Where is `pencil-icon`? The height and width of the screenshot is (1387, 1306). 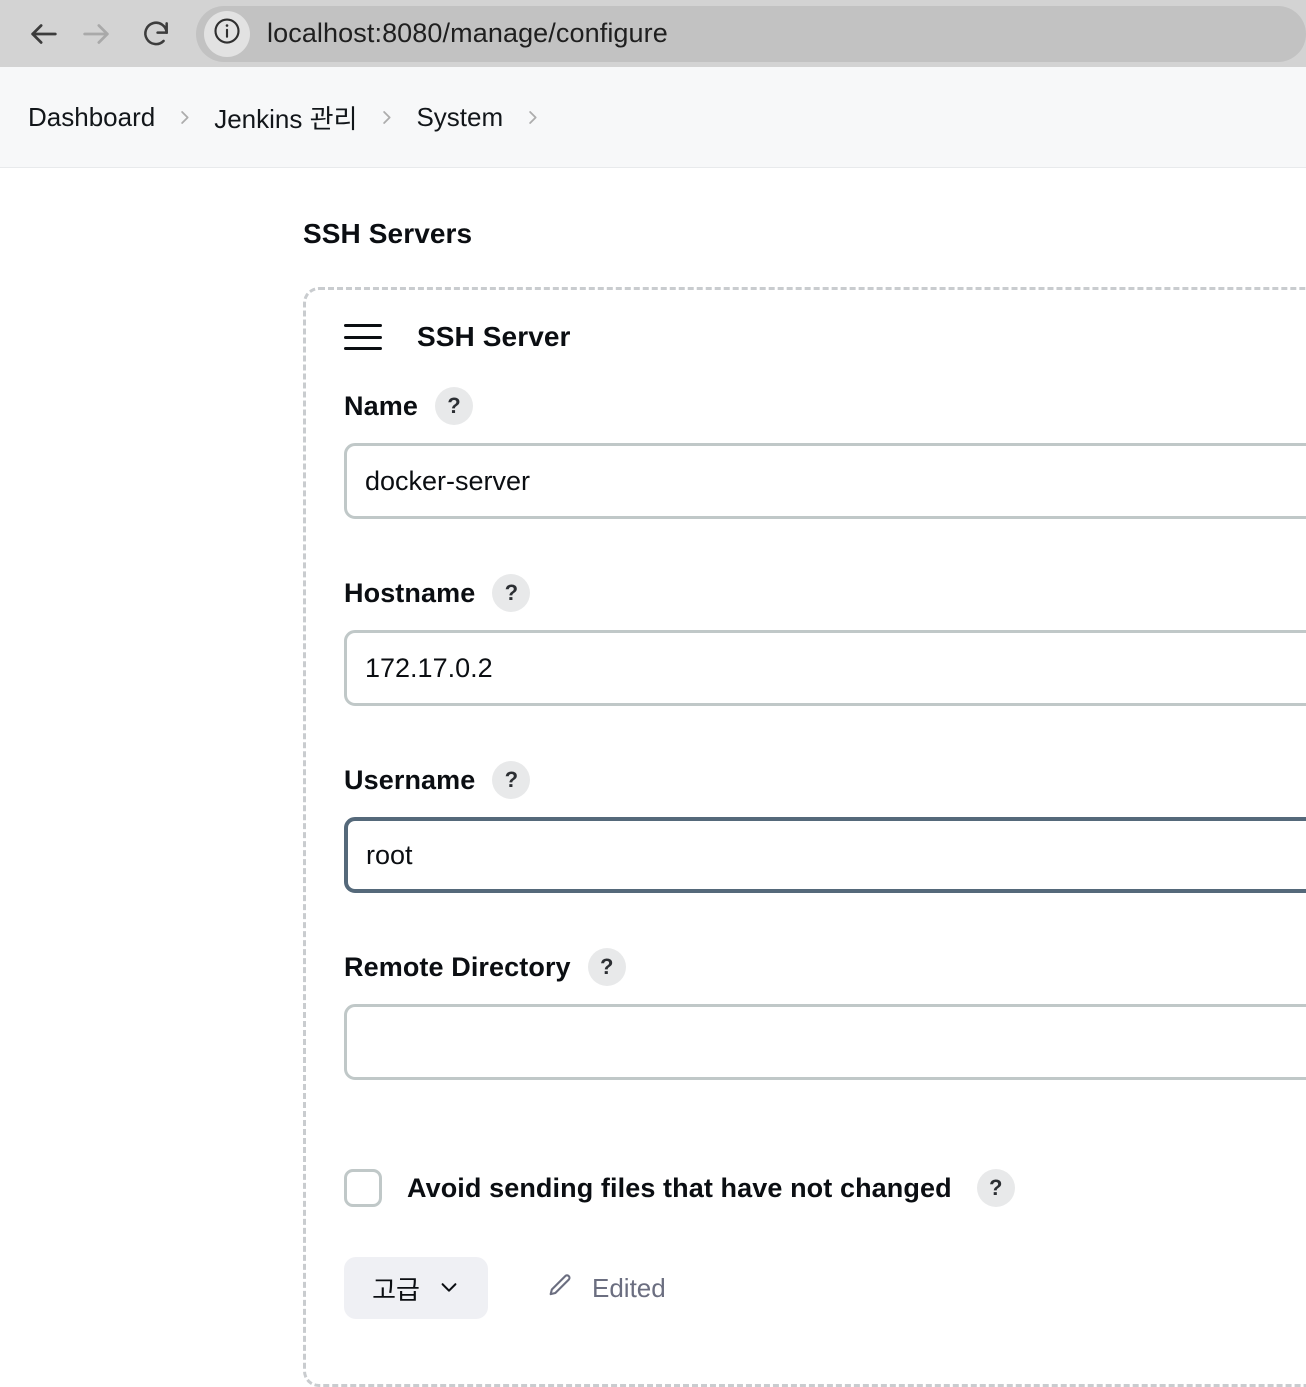 pencil-icon is located at coordinates (560, 1288).